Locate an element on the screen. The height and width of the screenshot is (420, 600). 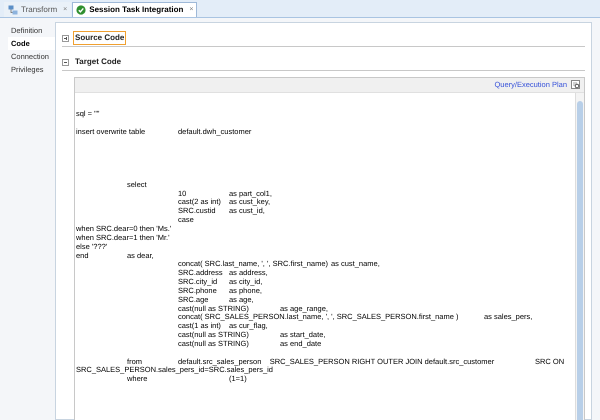
section-header: Target Code is located at coordinates (98, 62).